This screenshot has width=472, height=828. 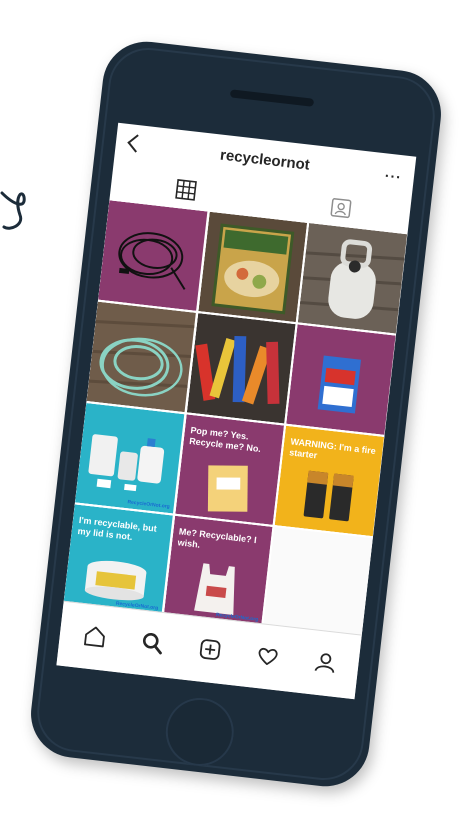 What do you see at coordinates (341, 207) in the screenshot?
I see `tagged-icon` at bounding box center [341, 207].